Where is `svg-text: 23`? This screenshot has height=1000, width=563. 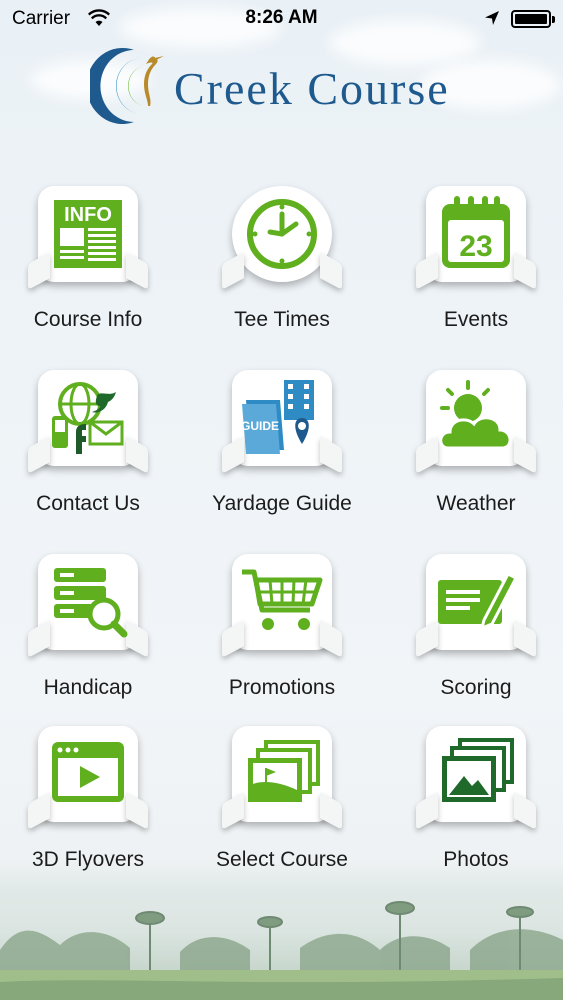 svg-text: 23 is located at coordinates (475, 246).